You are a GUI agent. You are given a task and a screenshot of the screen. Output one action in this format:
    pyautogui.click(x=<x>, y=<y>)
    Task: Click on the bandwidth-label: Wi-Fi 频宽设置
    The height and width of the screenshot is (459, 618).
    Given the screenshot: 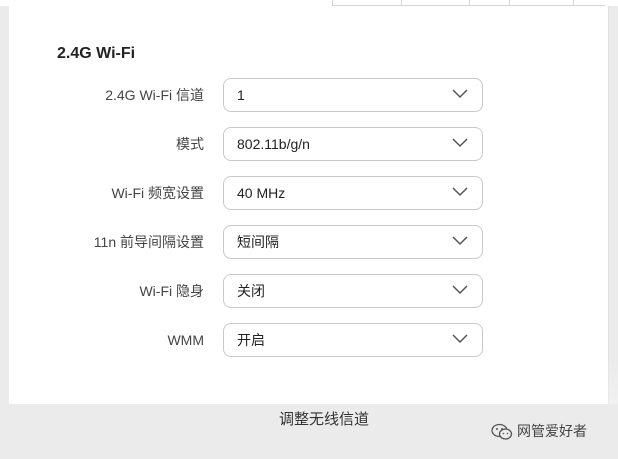 What is the action you would take?
    pyautogui.click(x=157, y=193)
    